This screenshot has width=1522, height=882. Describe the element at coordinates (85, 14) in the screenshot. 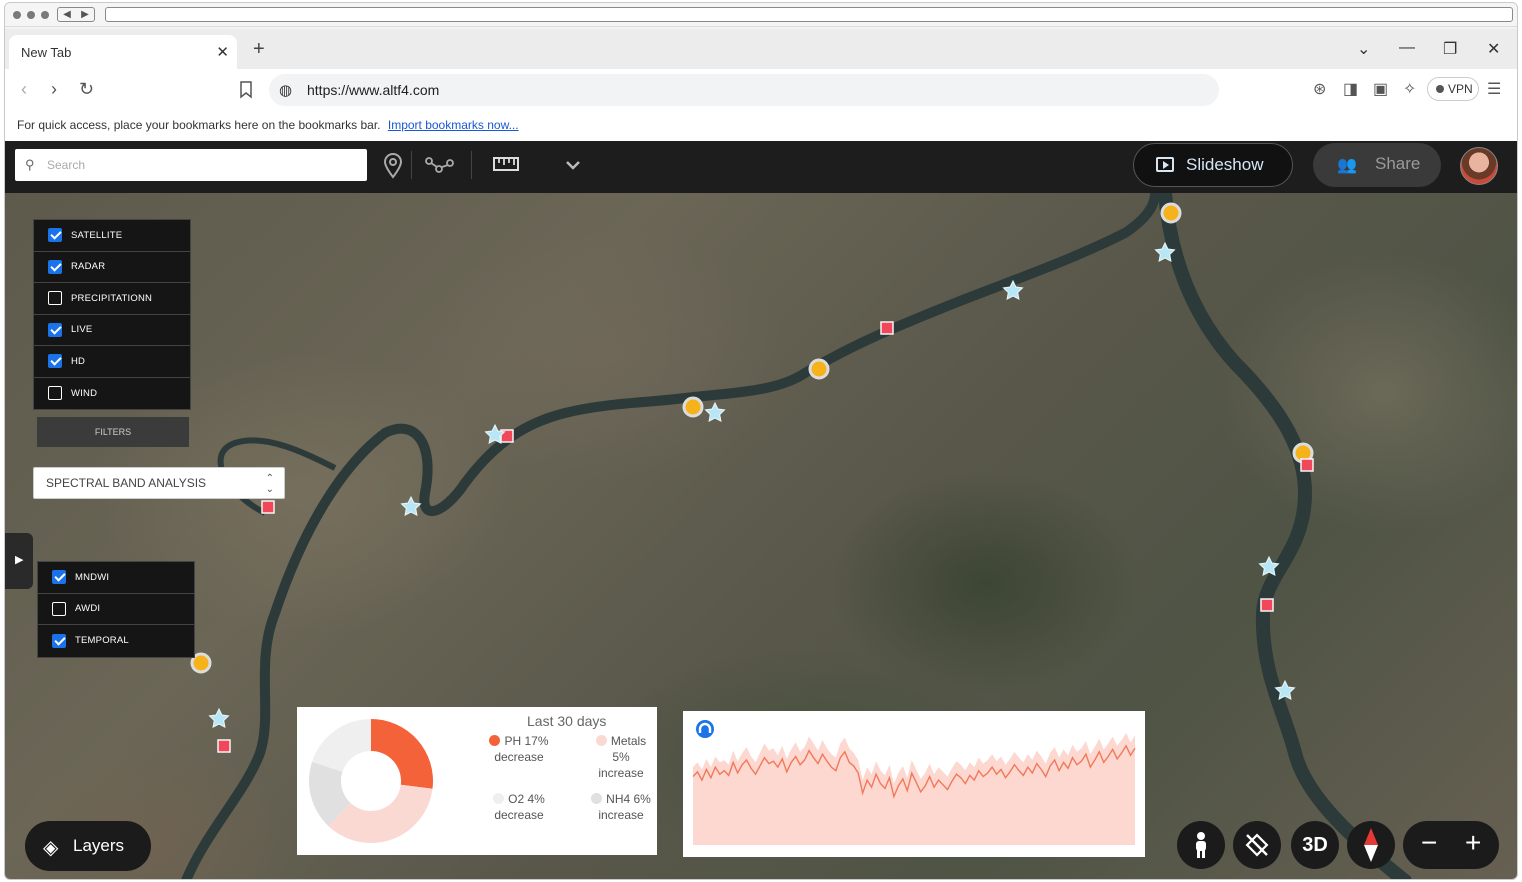

I see `os-forward-icon: ▶` at that location.